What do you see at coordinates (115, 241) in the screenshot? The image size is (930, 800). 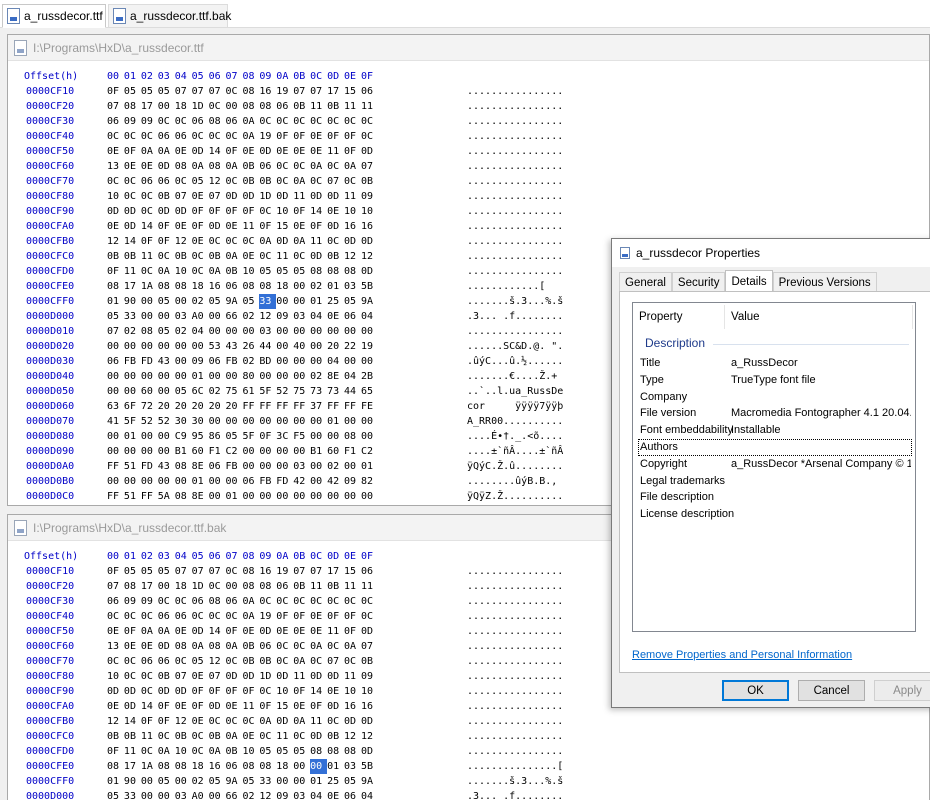 I see `hex-byte: 12` at bounding box center [115, 241].